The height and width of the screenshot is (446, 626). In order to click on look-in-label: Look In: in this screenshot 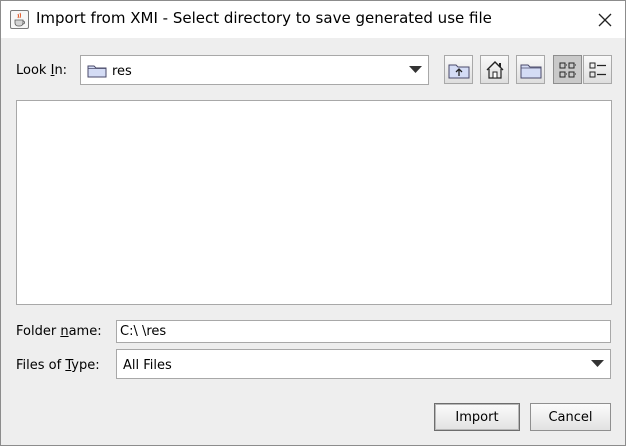, I will do `click(42, 70)`.